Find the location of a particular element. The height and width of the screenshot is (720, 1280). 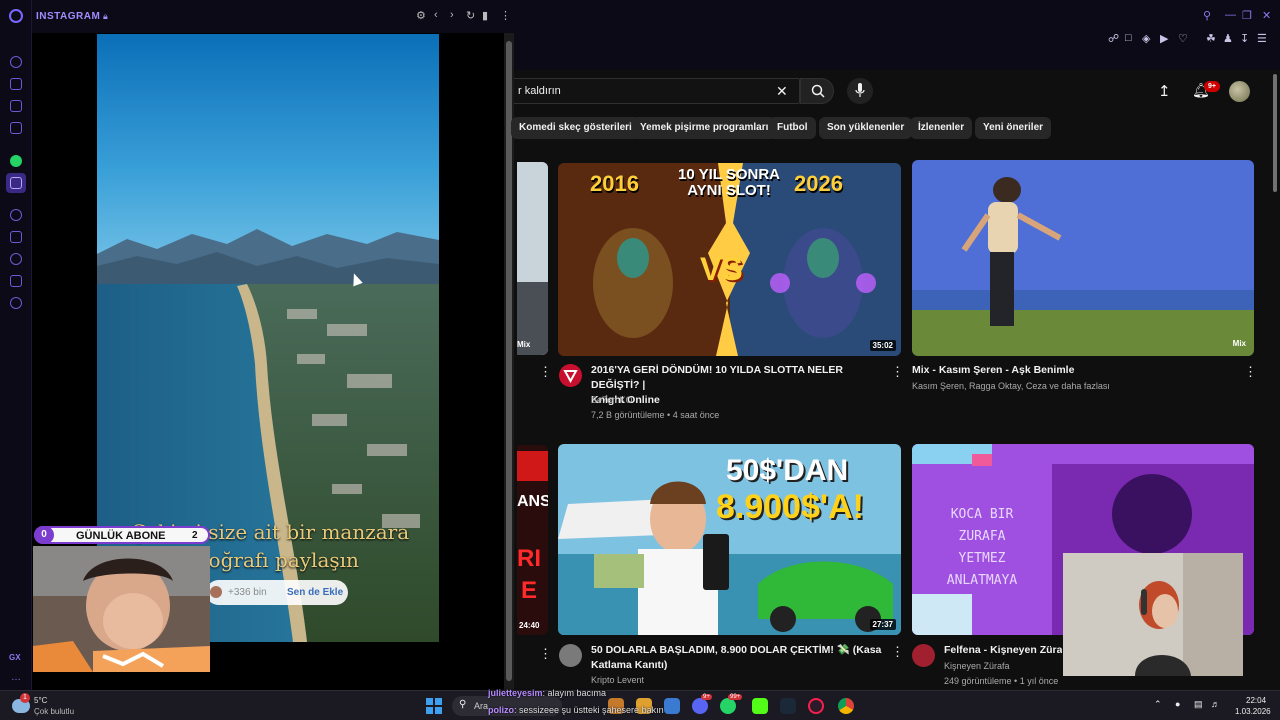

whatsapp-taskbar-icon is located at coordinates (728, 706).